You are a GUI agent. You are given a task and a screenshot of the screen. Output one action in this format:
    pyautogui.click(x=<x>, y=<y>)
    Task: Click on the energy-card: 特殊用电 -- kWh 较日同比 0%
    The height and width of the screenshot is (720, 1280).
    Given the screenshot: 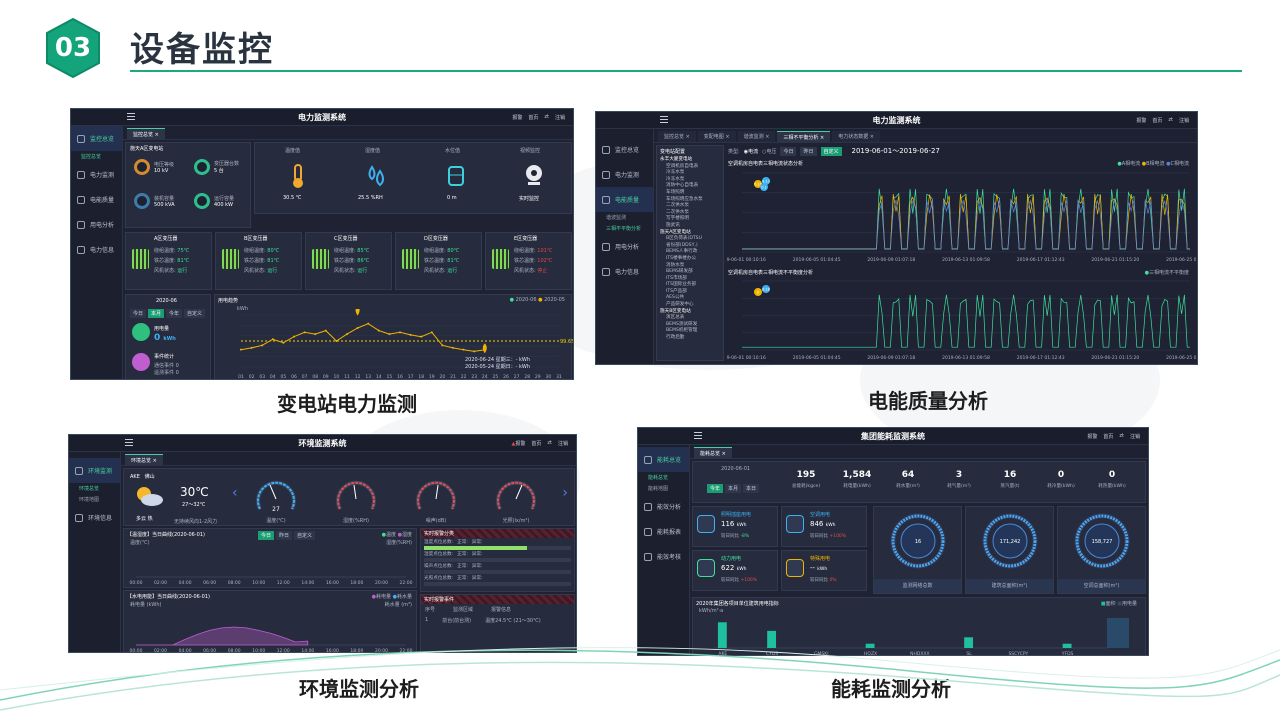 What is the action you would take?
    pyautogui.click(x=824, y=570)
    